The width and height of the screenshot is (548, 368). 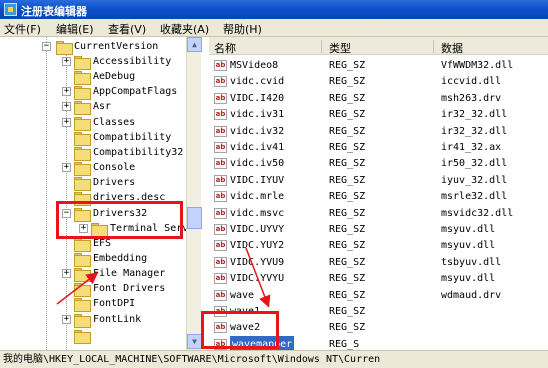 I want to click on collapse-icon: −, so click(x=46, y=46).